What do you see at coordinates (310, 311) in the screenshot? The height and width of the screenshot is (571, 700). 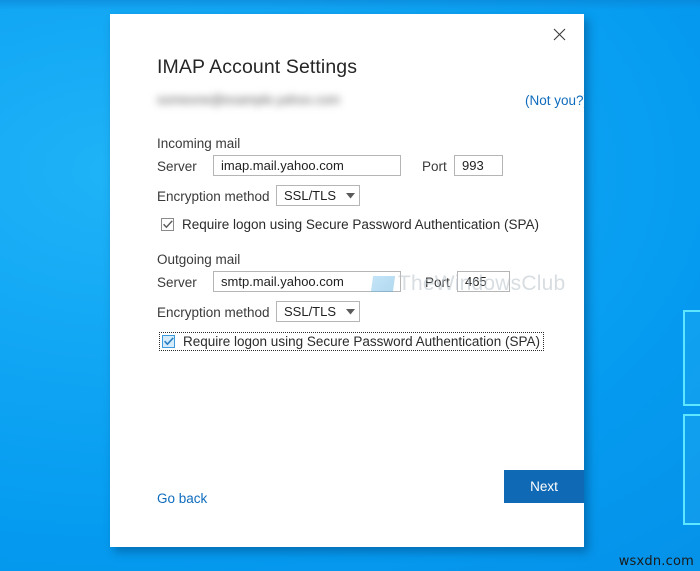 I see `outgoing-encryption-value: SSL/TLS` at bounding box center [310, 311].